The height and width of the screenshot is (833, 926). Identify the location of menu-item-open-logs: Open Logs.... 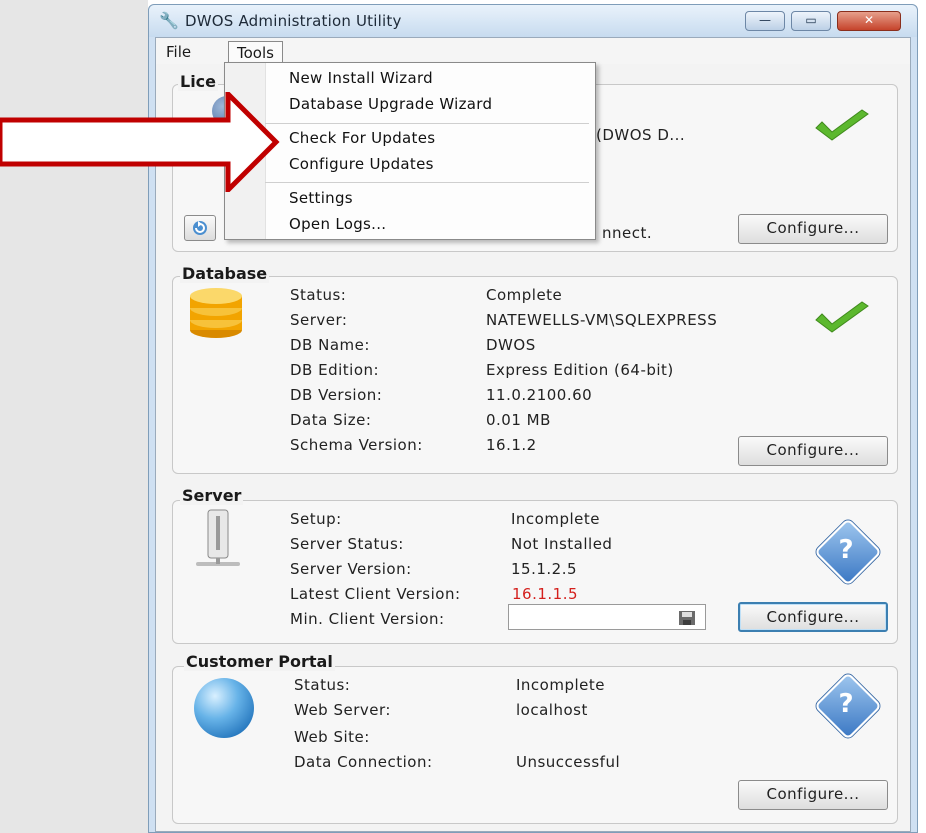
(337, 224).